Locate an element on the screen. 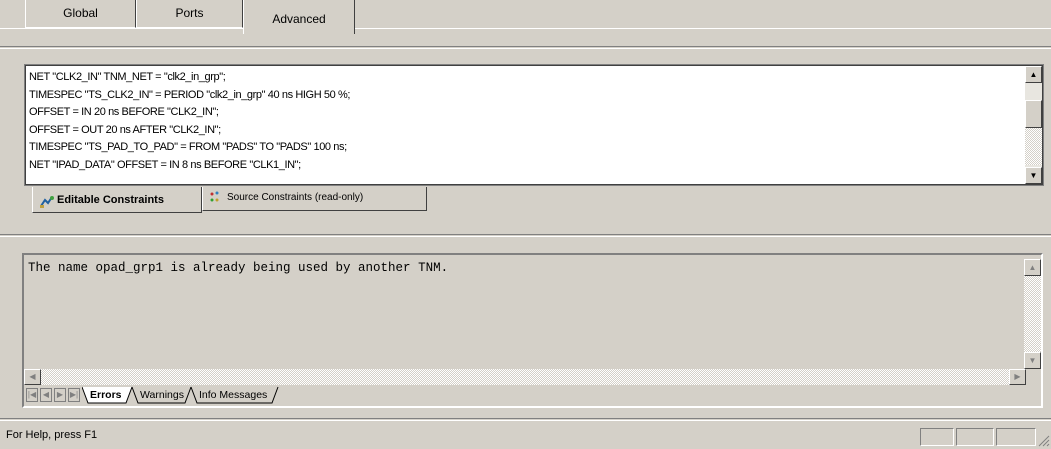  last-tab-icon: ▶| is located at coordinates (74, 395).